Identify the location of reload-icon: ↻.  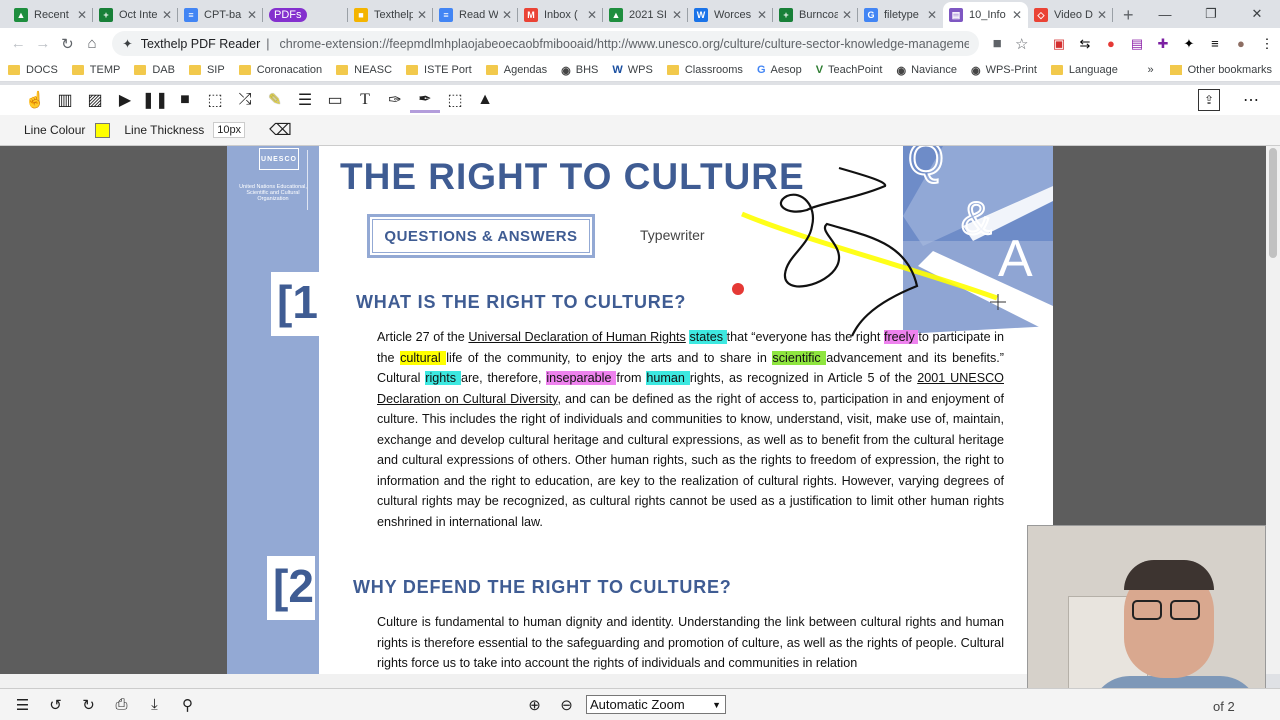
(67, 44).